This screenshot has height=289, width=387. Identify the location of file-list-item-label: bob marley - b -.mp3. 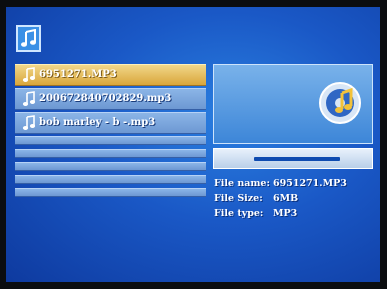
(97, 122).